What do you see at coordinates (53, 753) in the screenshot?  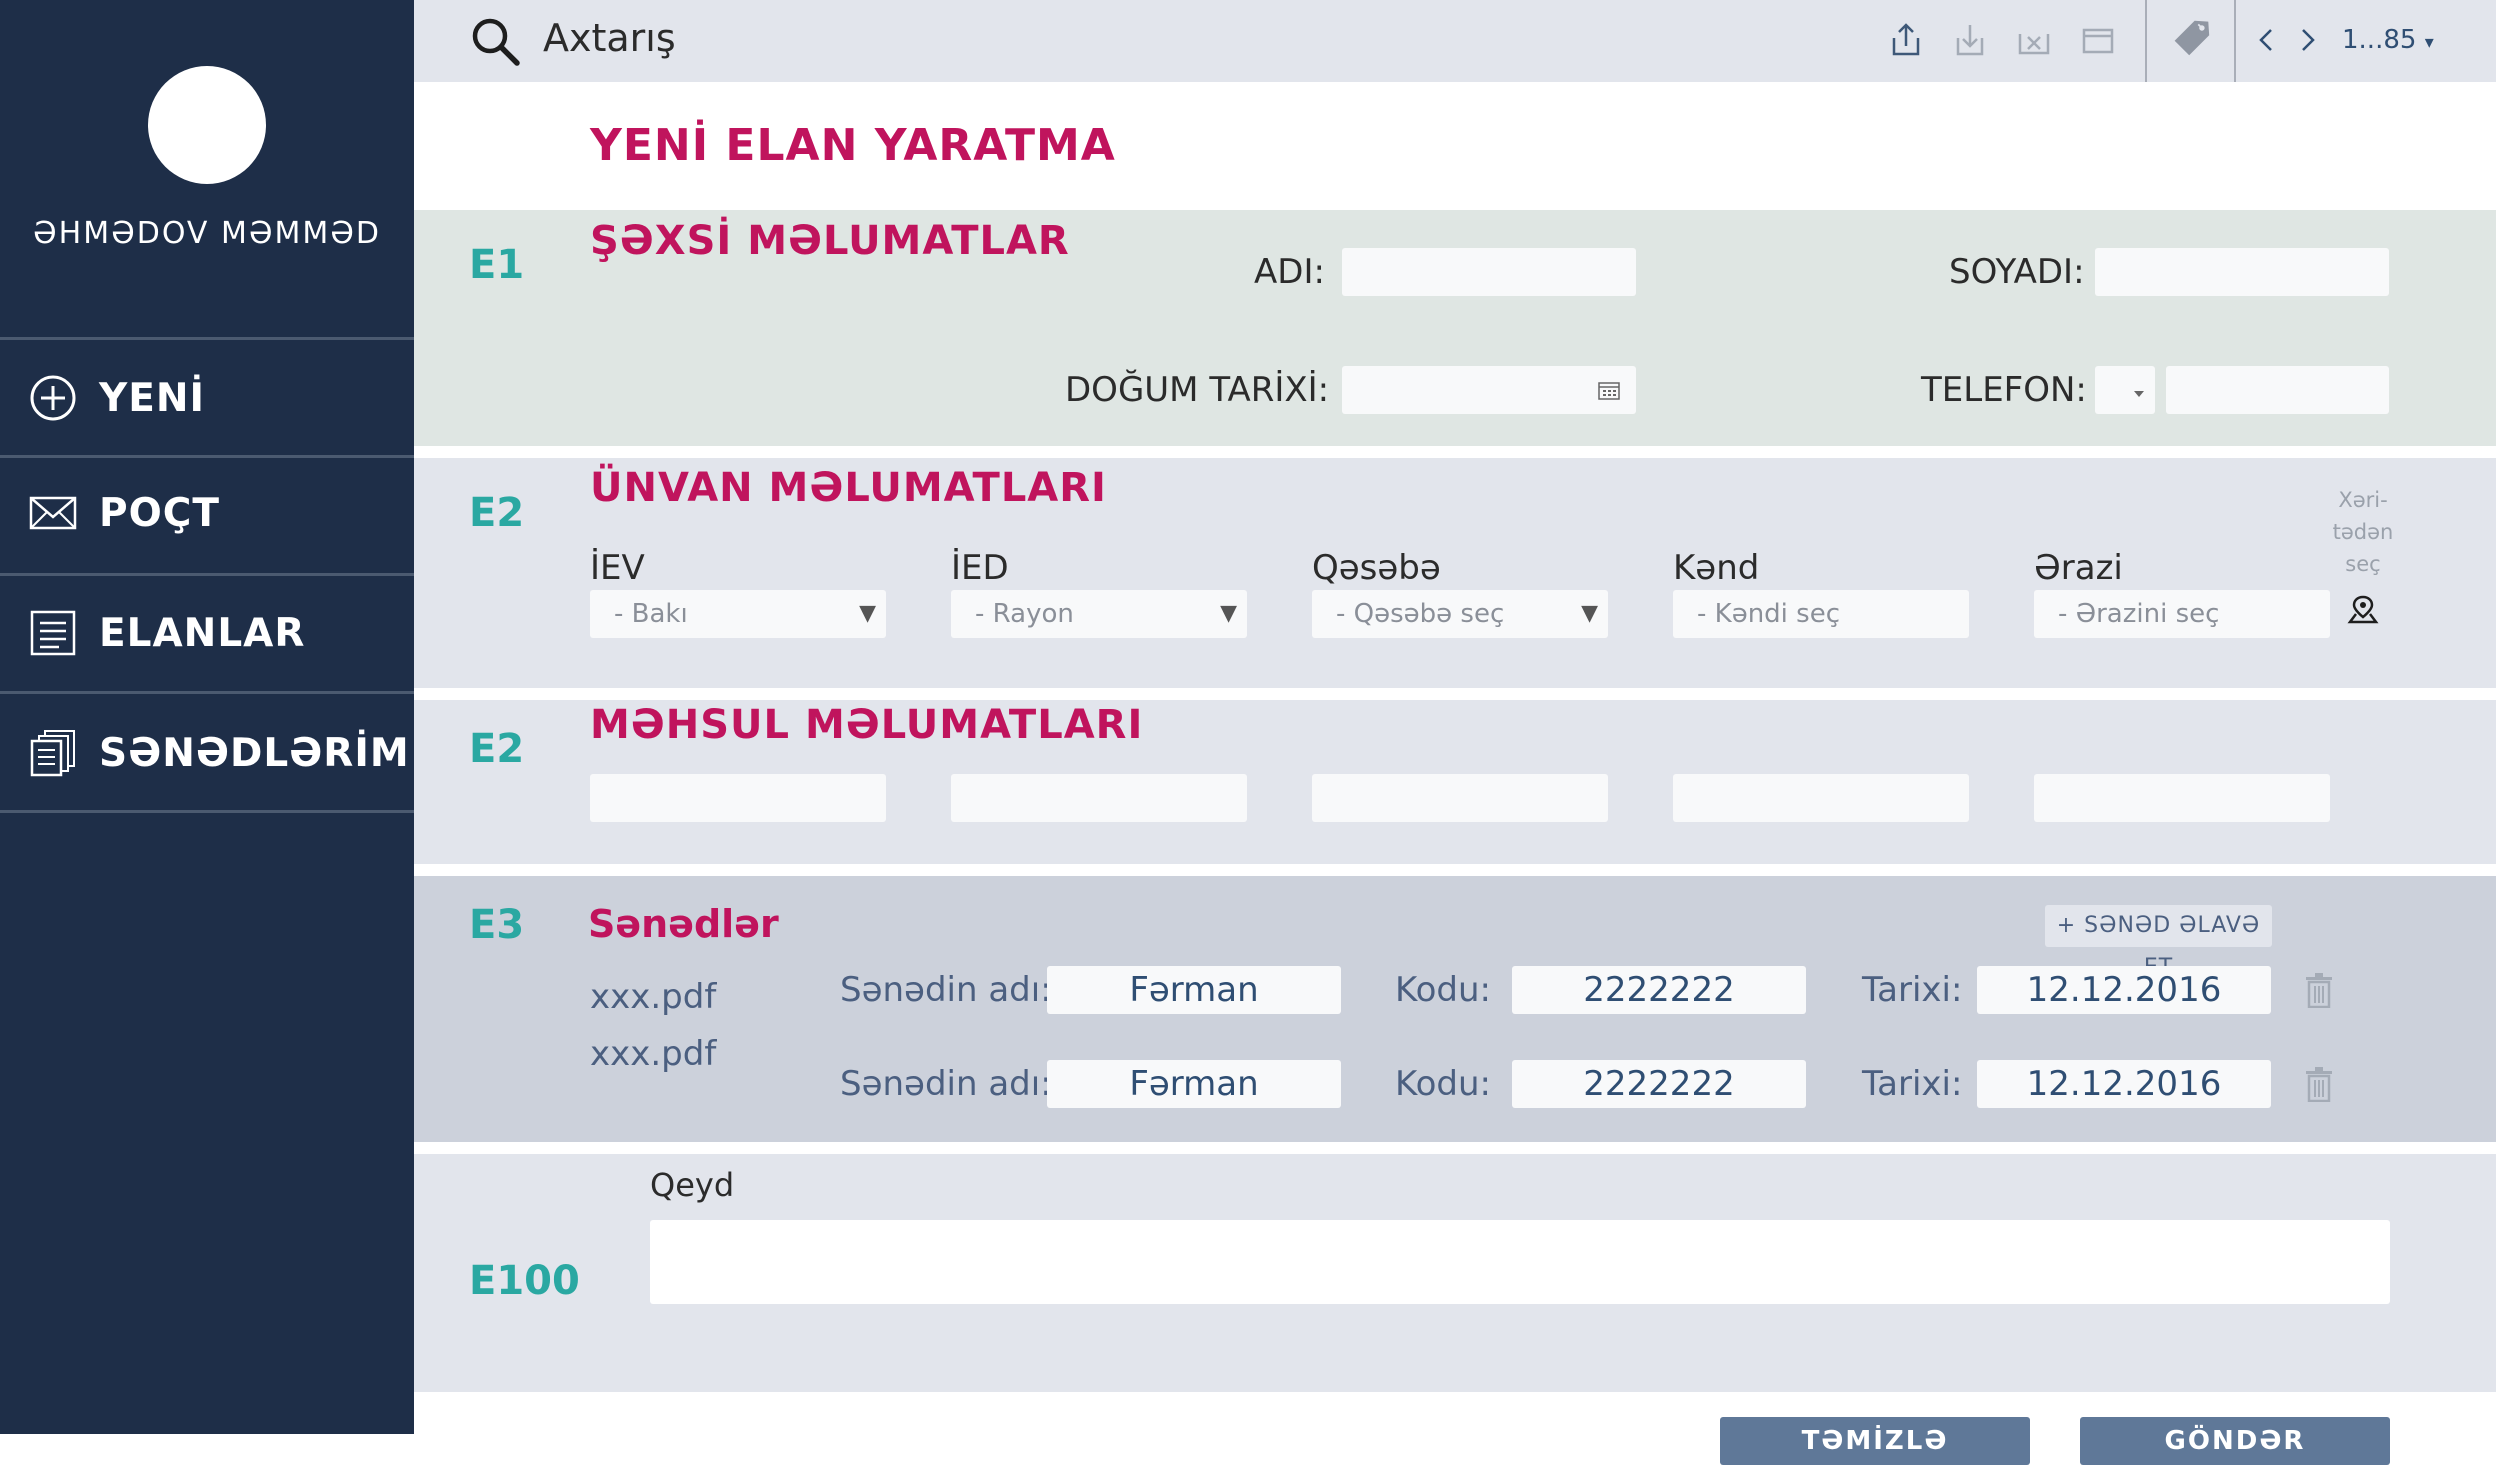 I see `documents-stack-icon` at bounding box center [53, 753].